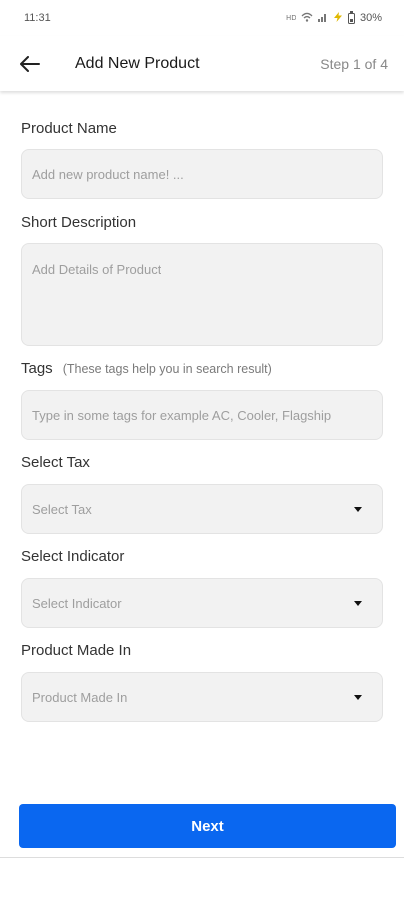  Describe the element at coordinates (338, 18) in the screenshot. I see `charging-icon` at that location.